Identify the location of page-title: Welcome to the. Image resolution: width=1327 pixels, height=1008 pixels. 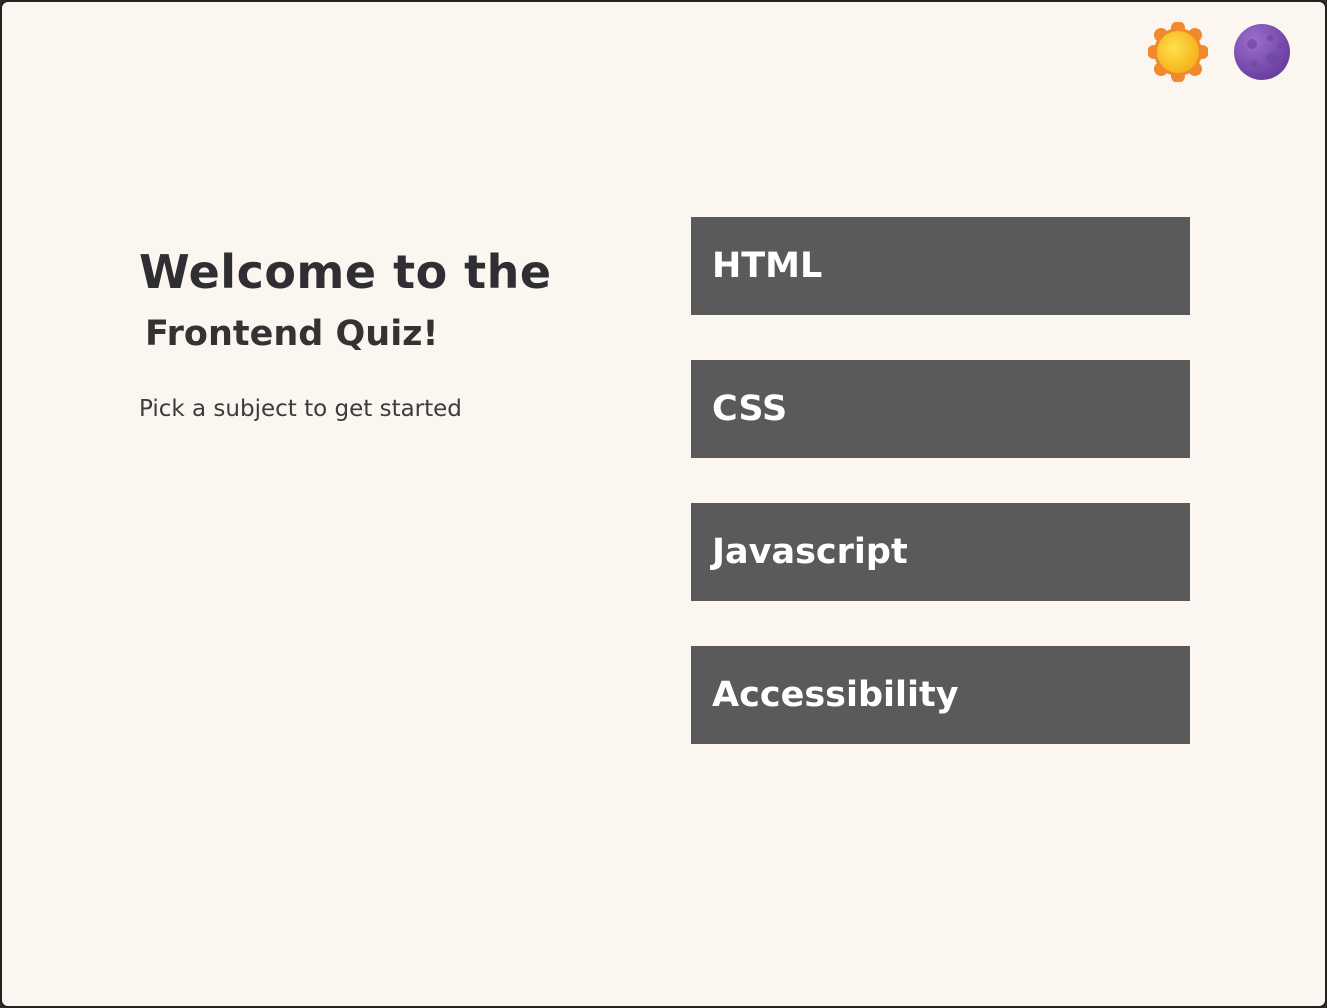
(345, 272).